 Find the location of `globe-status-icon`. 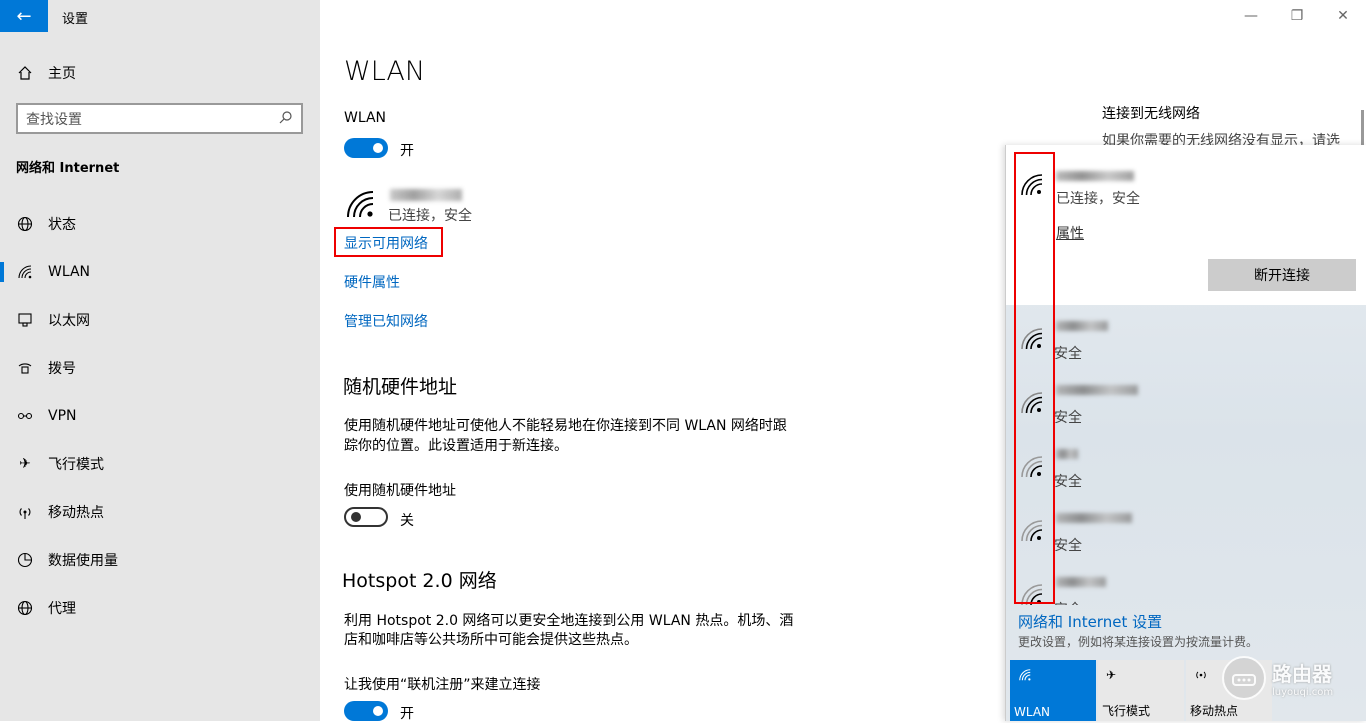

globe-status-icon is located at coordinates (25, 224).